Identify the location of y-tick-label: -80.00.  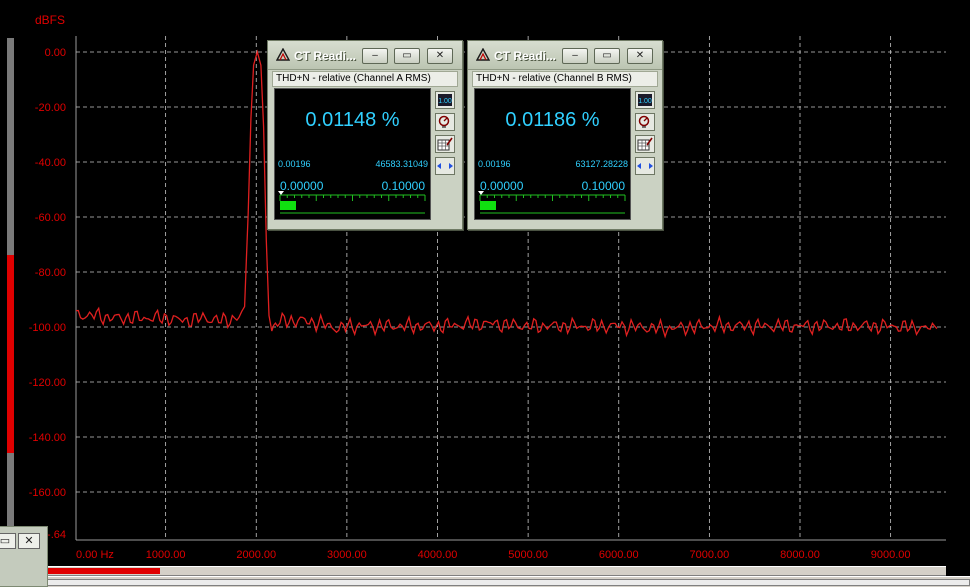
(50, 273).